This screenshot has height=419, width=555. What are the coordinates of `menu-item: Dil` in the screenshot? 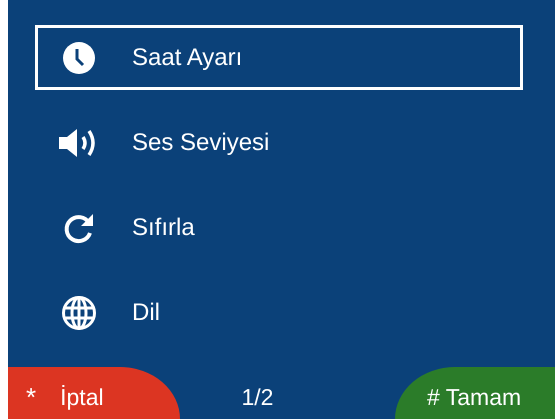 It's located at (279, 312).